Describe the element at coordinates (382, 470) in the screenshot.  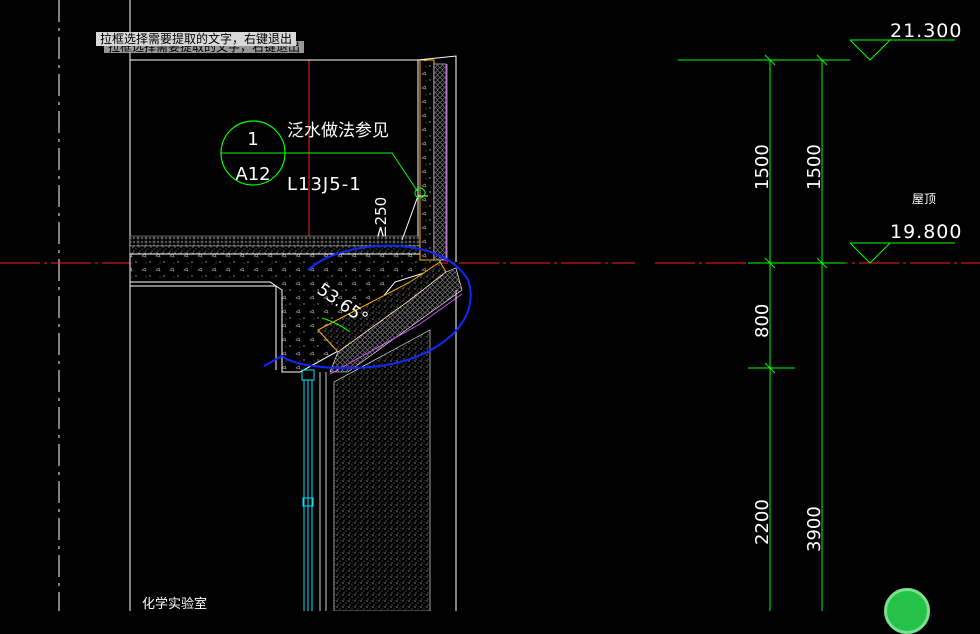
I see `exterior-wall` at that location.